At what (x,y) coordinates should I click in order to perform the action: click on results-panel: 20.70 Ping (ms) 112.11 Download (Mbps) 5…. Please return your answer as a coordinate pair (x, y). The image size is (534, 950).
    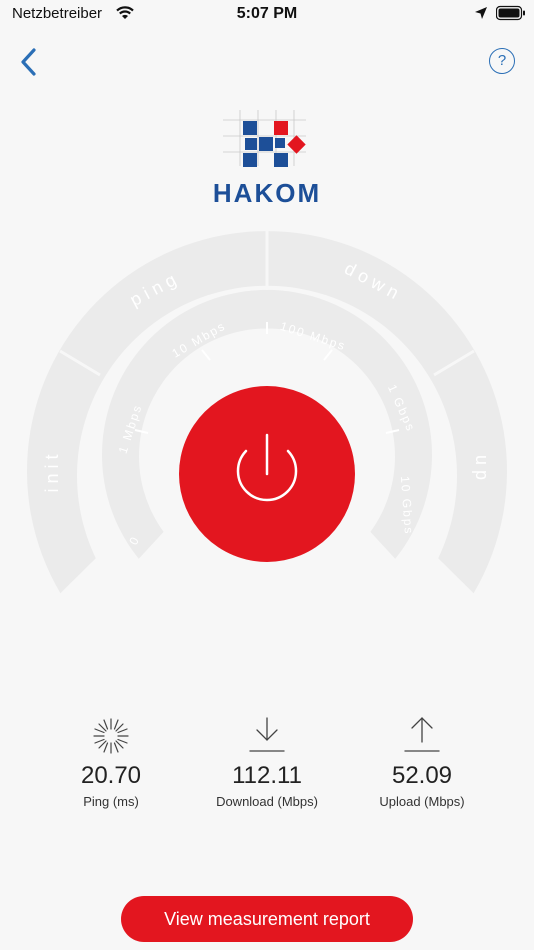
    Looking at the image, I should click on (267, 762).